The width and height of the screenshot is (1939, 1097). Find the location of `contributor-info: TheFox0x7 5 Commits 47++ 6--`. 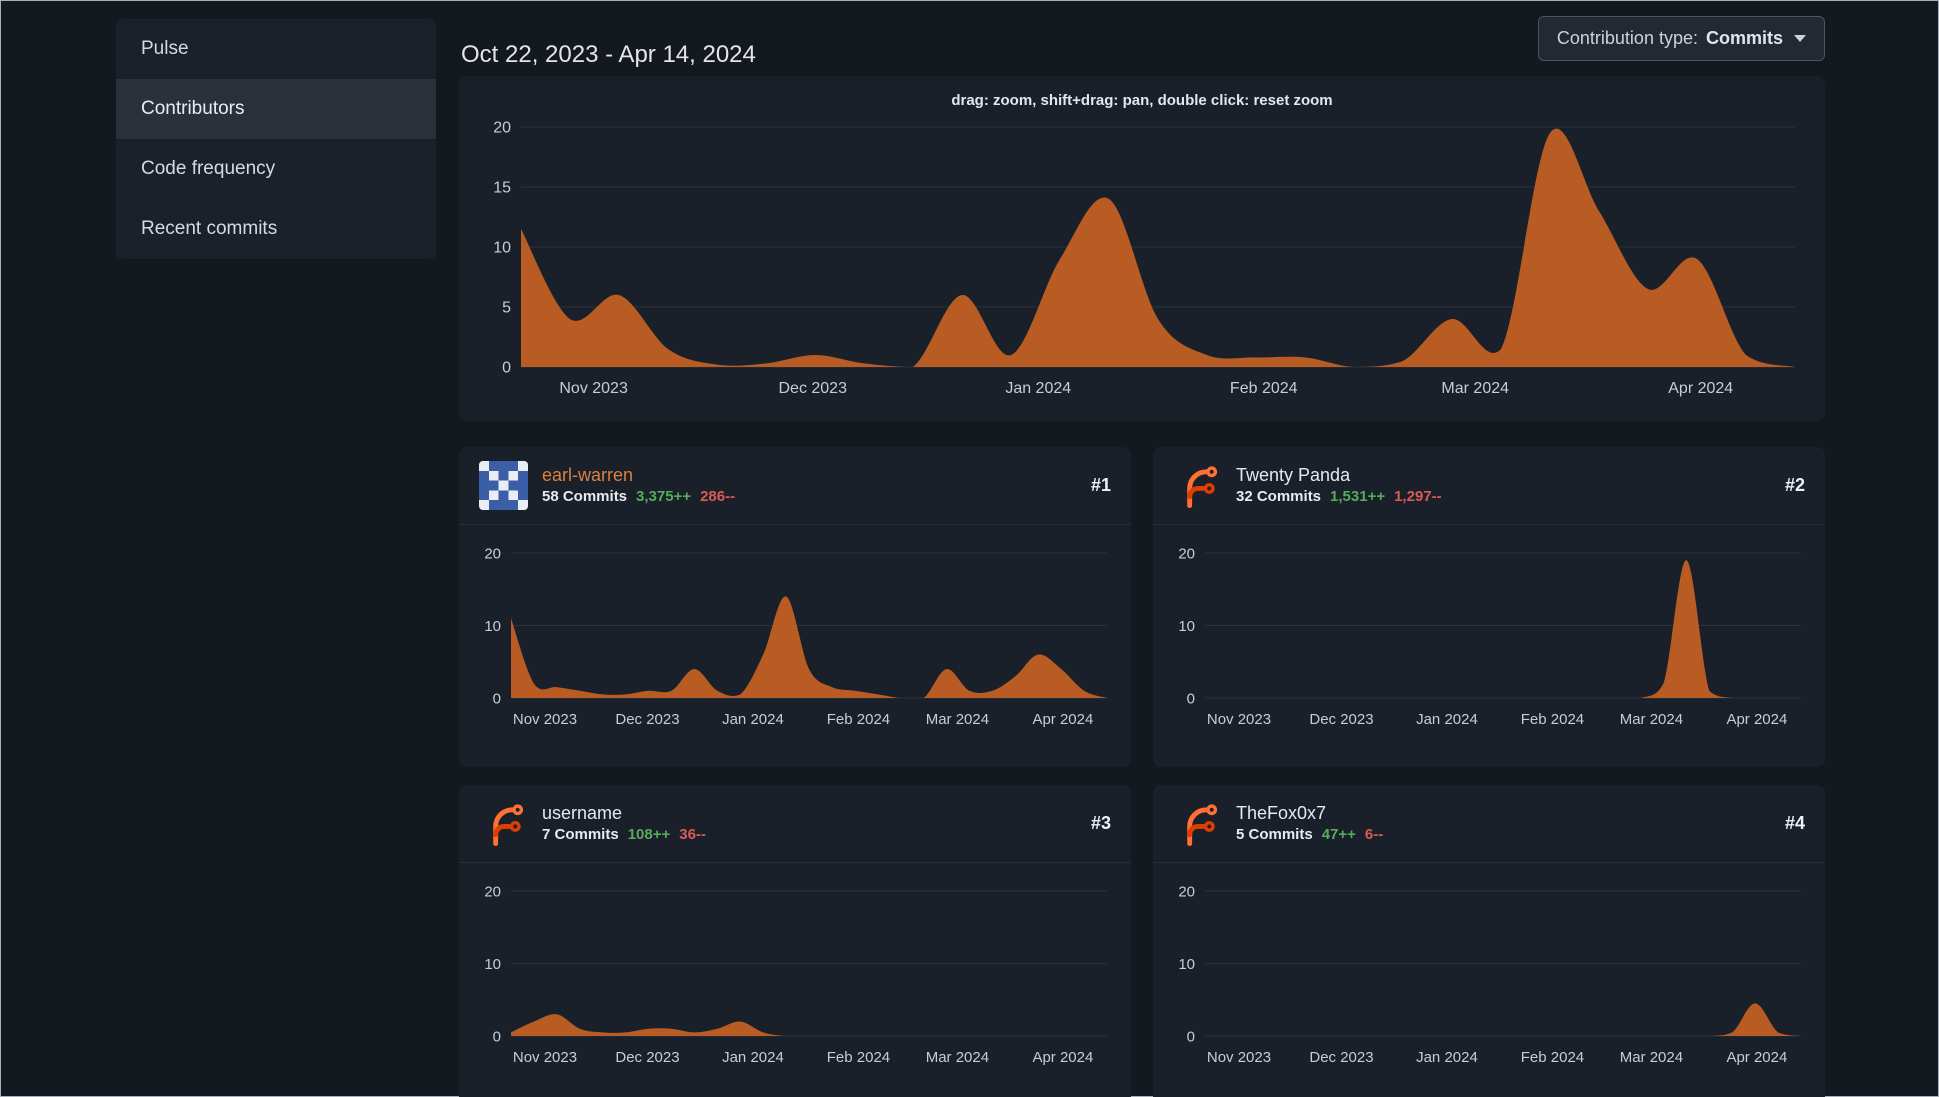

contributor-info: TheFox0x7 5 Commits 47++ 6-- is located at coordinates (1310, 823).